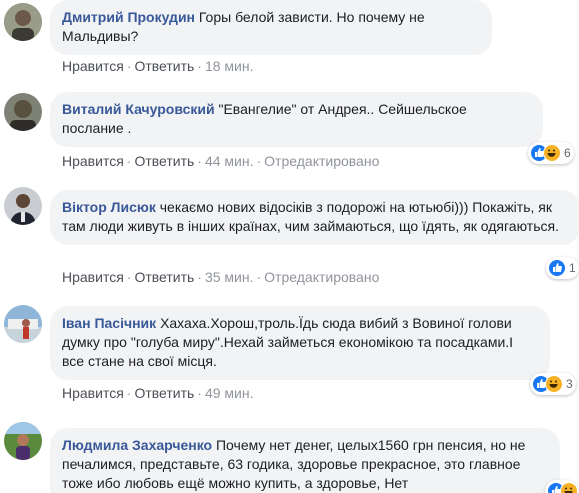 The height and width of the screenshot is (493, 579). Describe the element at coordinates (569, 384) in the screenshot. I see `reaction-count: 3` at that location.